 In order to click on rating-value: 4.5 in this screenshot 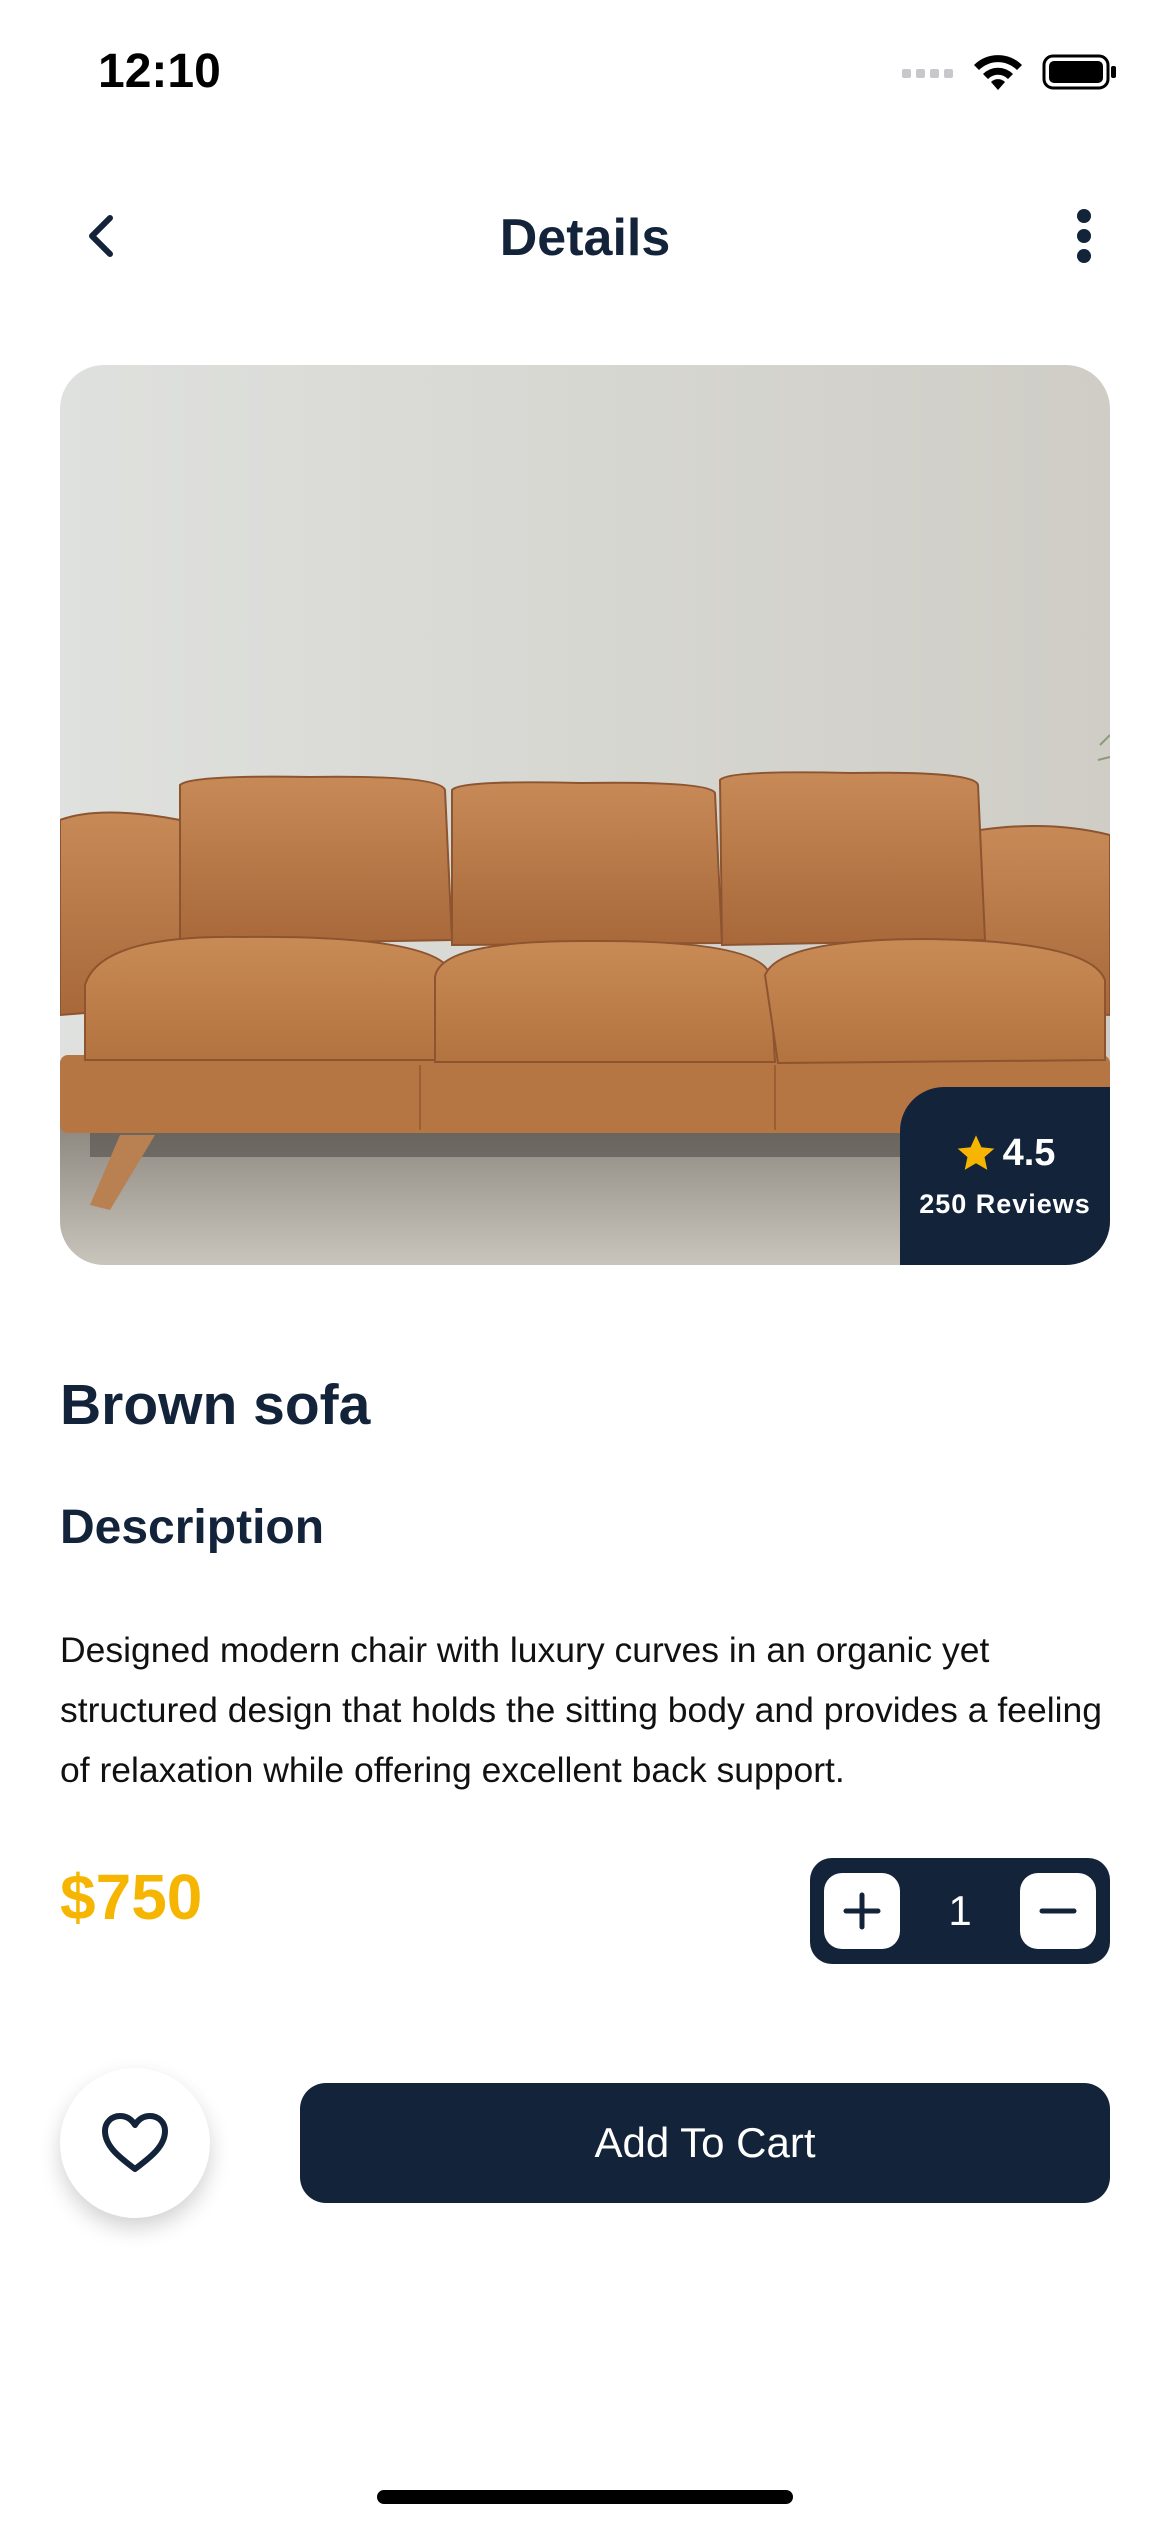, I will do `click(1029, 1153)`.